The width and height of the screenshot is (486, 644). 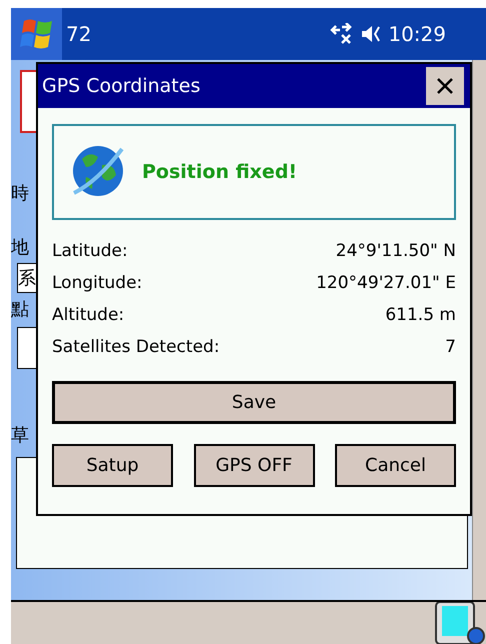 I want to click on dialog-title: GPS Coordinates, so click(x=121, y=86).